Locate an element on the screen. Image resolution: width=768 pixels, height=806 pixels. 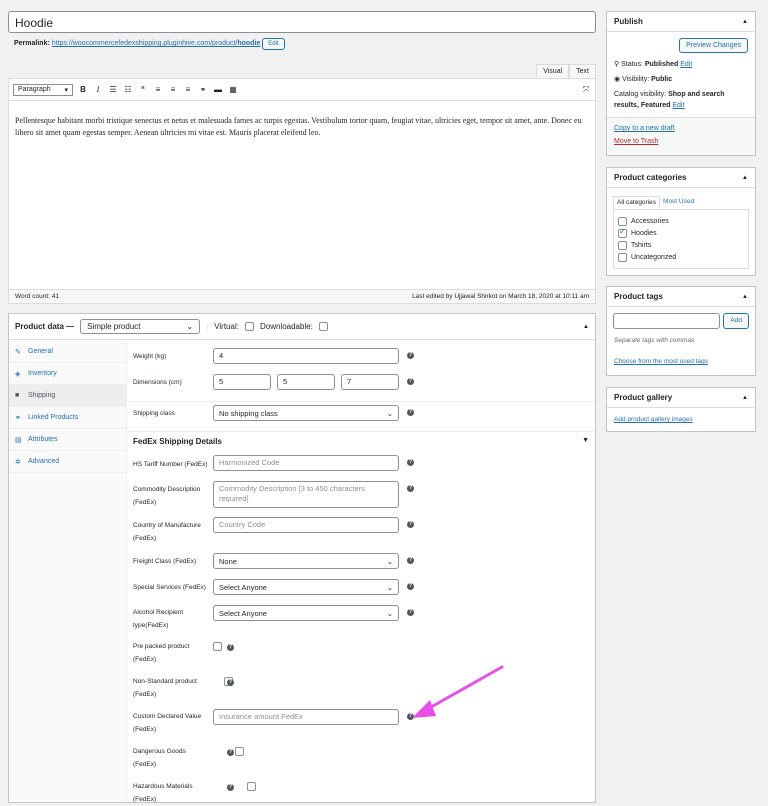
add-gallery-images-link: Add product gallery images is located at coordinates (653, 419).